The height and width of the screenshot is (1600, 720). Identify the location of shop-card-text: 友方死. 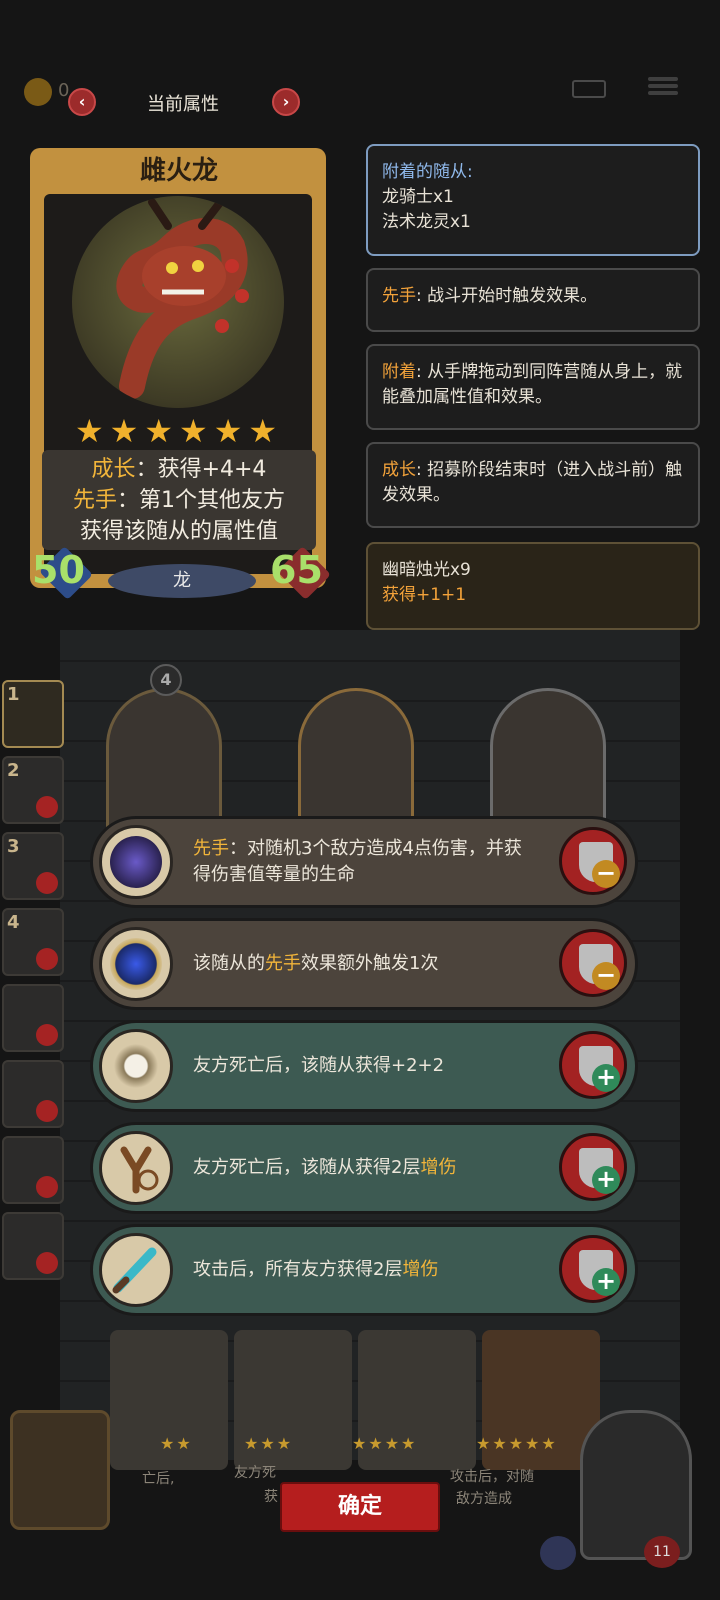
(255, 1473).